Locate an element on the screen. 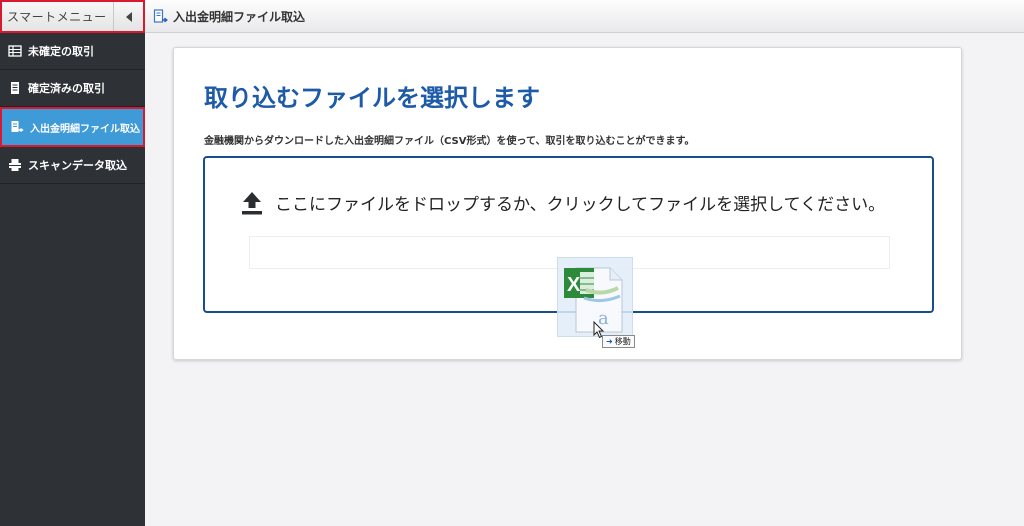 This screenshot has height=526, width=1024. smart-menu-header: スマートメニュー is located at coordinates (72, 16).